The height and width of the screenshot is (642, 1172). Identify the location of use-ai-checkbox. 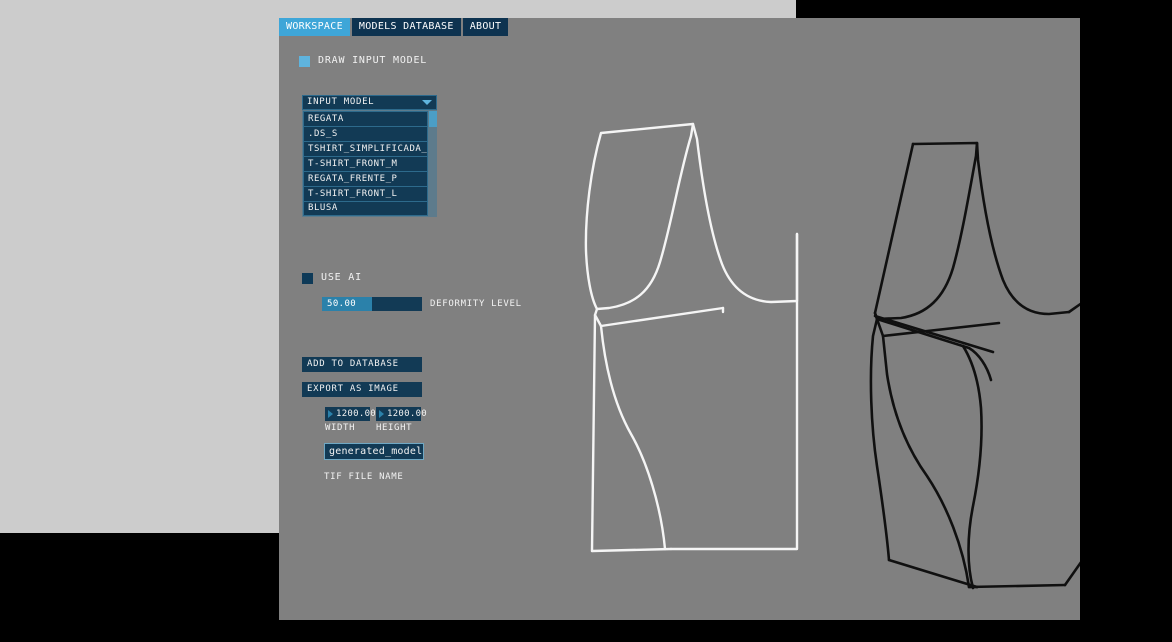
(307, 278).